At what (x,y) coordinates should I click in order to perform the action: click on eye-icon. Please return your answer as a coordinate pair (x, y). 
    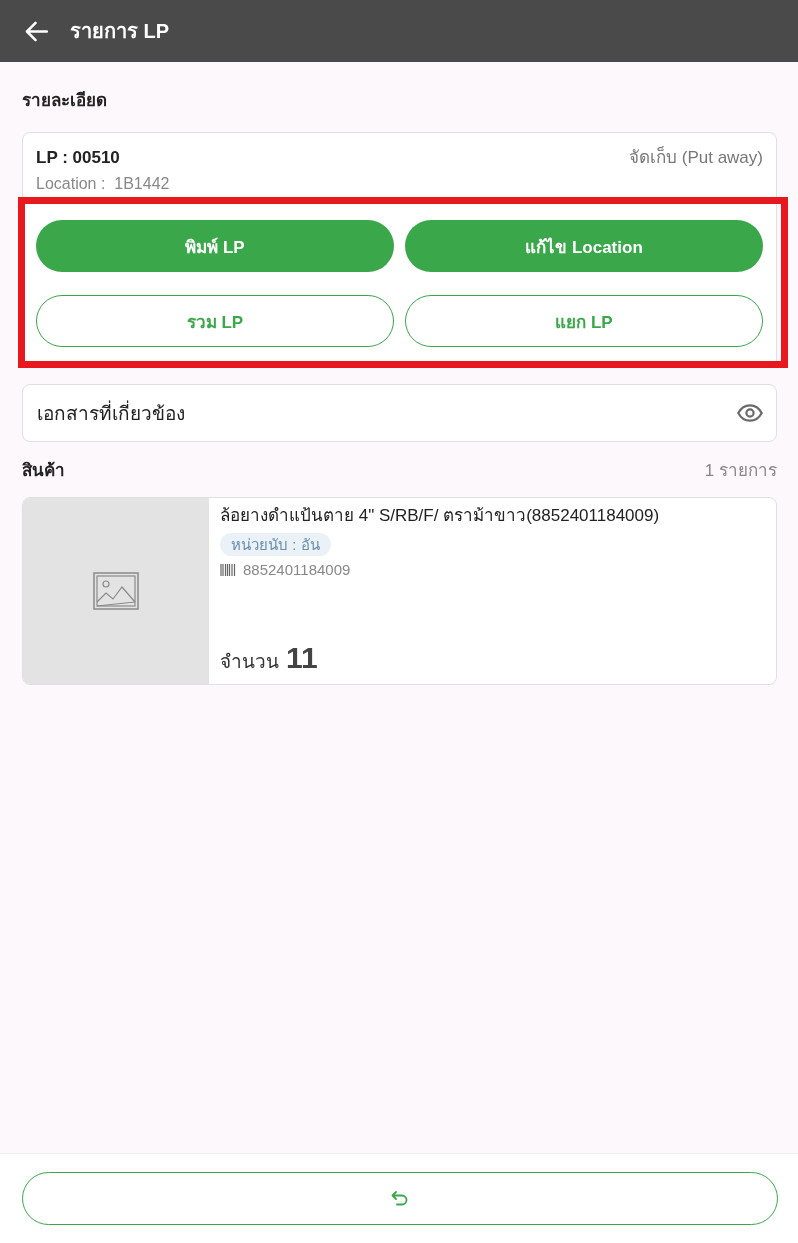
    Looking at the image, I should click on (750, 413).